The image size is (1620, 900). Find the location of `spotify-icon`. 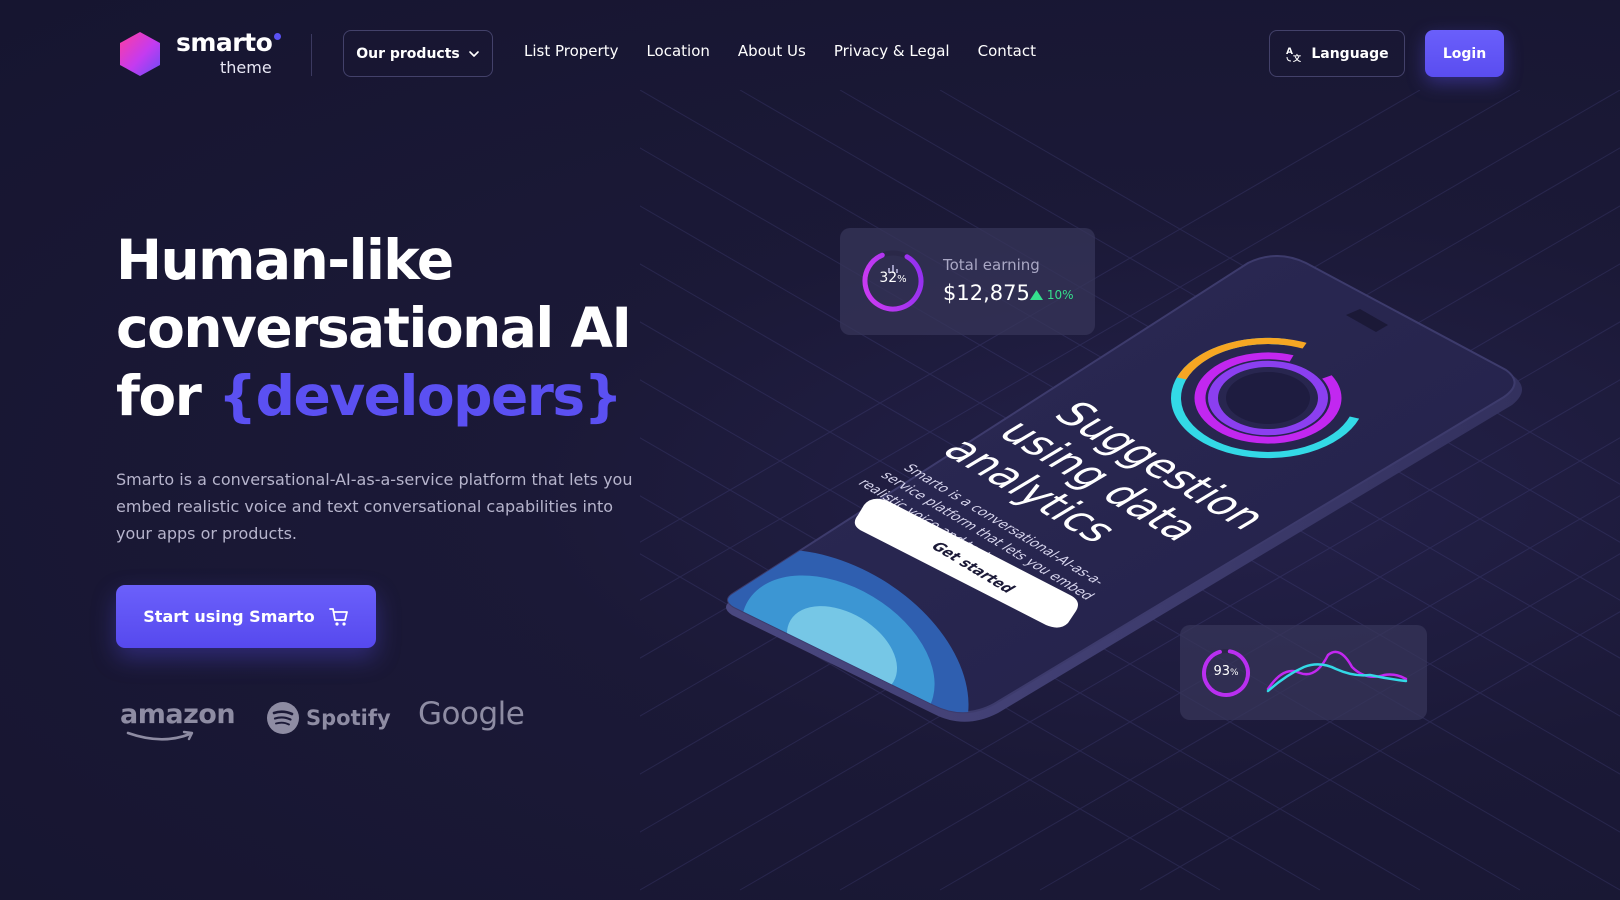

spotify-icon is located at coordinates (283, 718).